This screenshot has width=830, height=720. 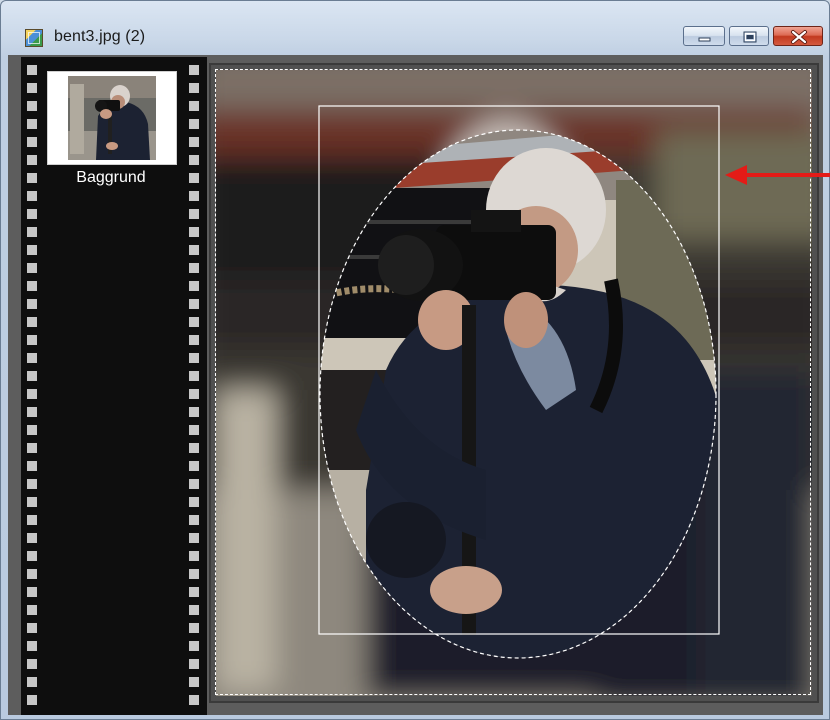 What do you see at coordinates (704, 36) in the screenshot?
I see `minimize-button` at bounding box center [704, 36].